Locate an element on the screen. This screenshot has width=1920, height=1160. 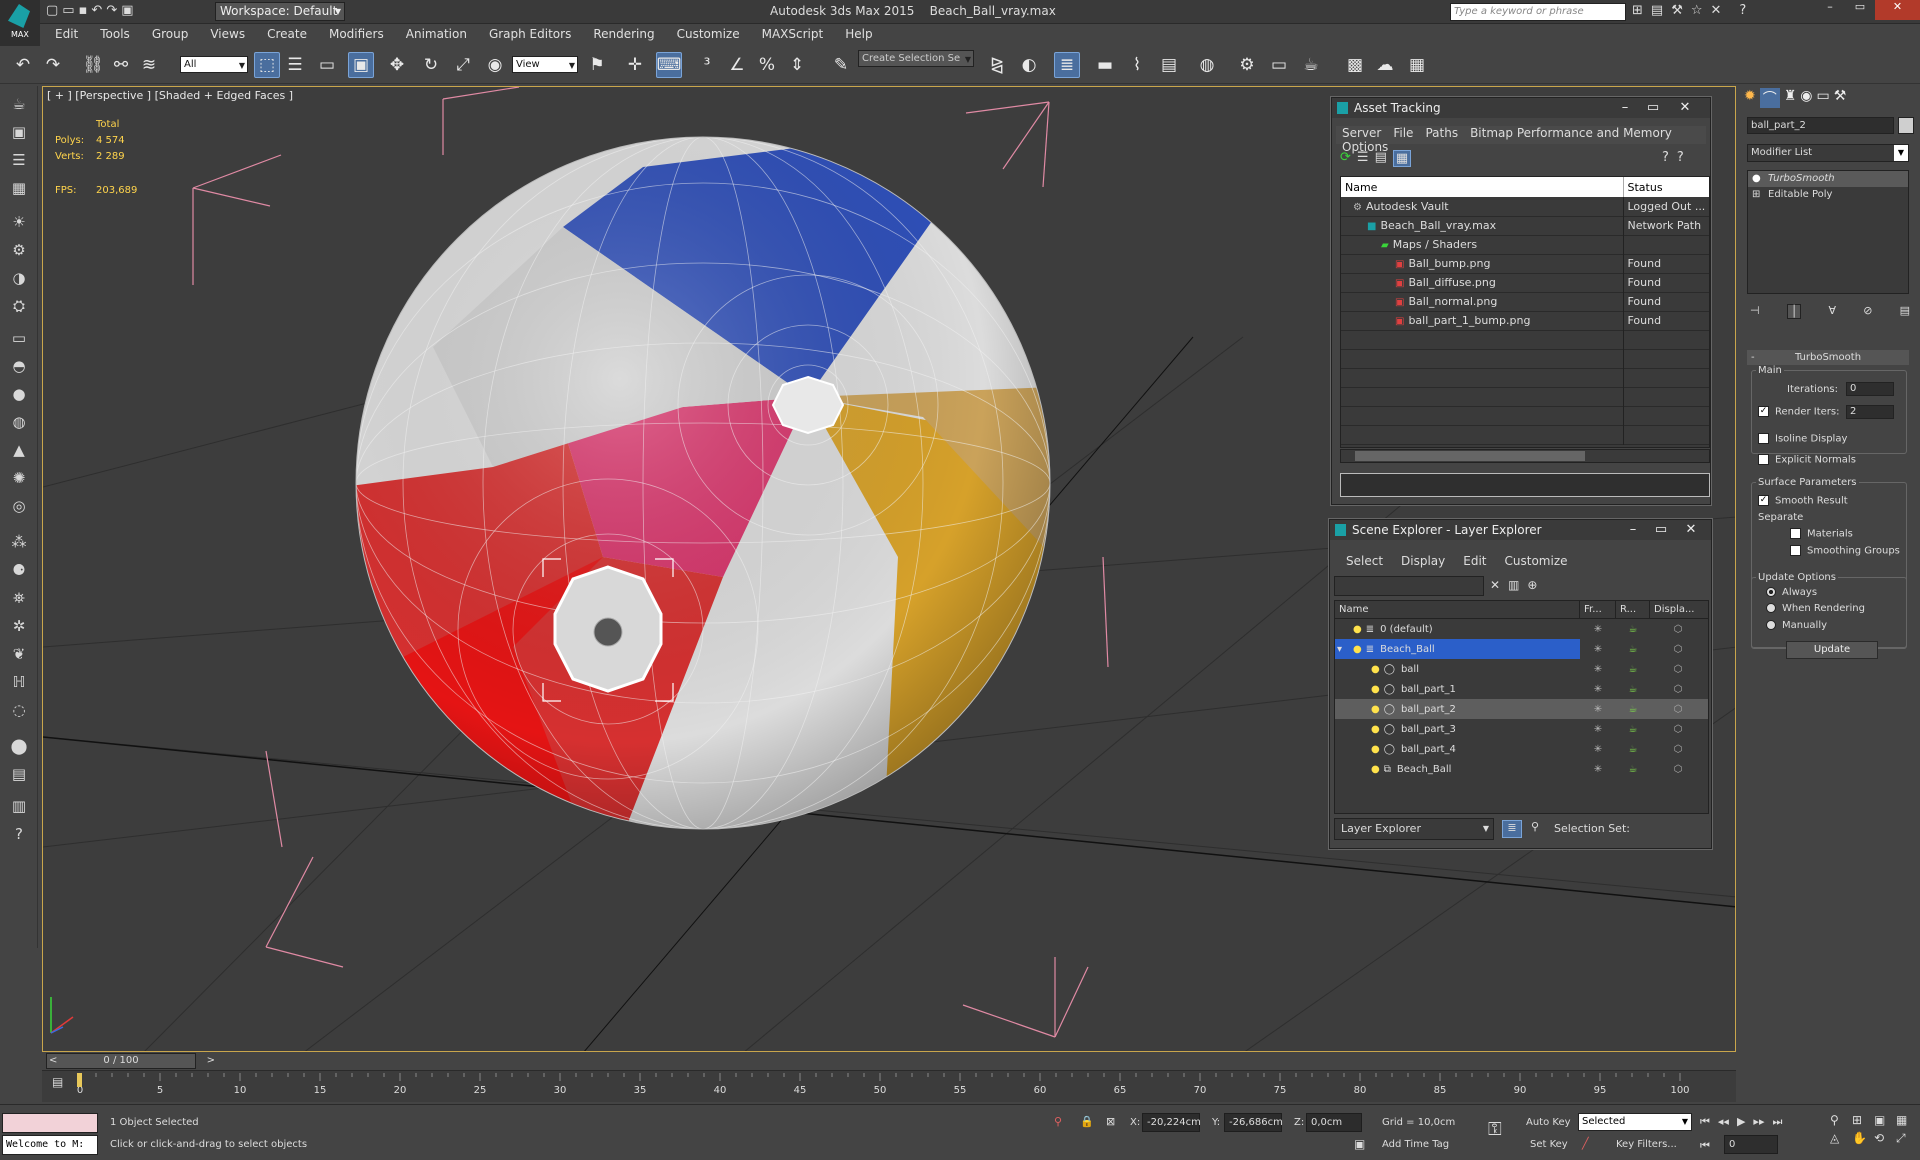
box-icon: ▭ is located at coordinates (19, 338).